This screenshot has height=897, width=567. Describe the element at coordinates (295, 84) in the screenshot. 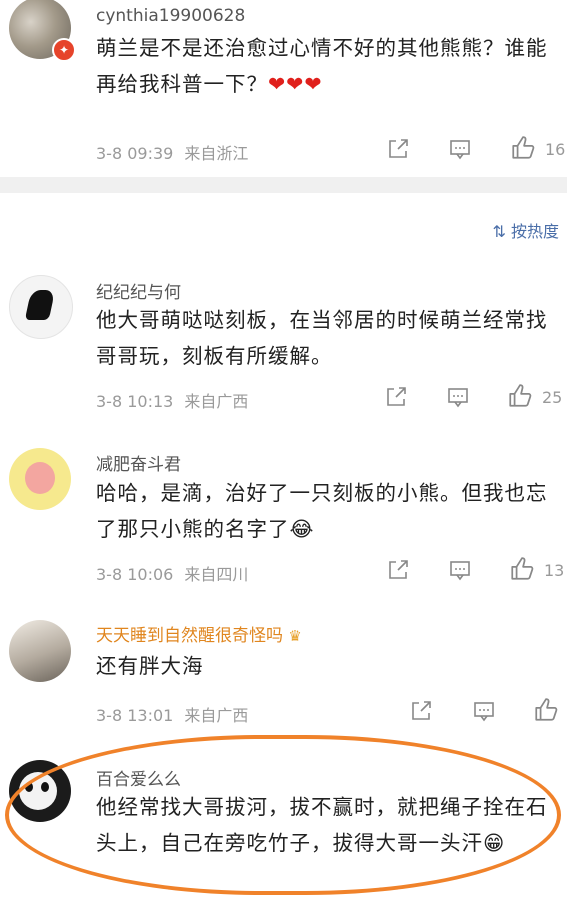

I see `heart-emoji: ❤❤❤` at that location.